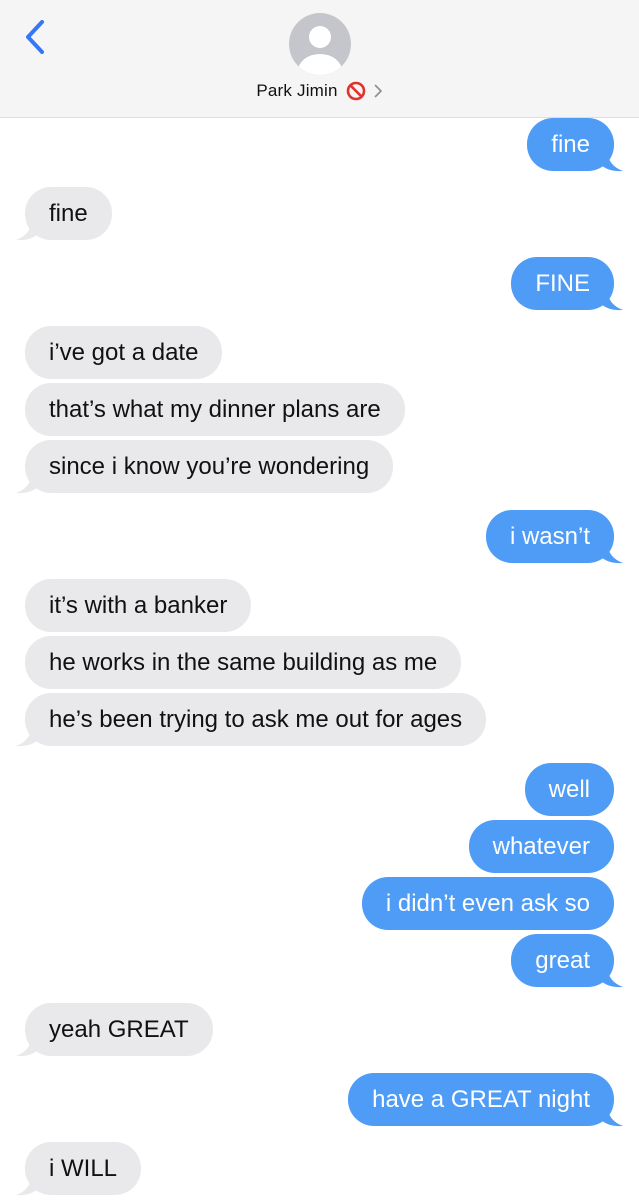  I want to click on back-button, so click(36, 38).